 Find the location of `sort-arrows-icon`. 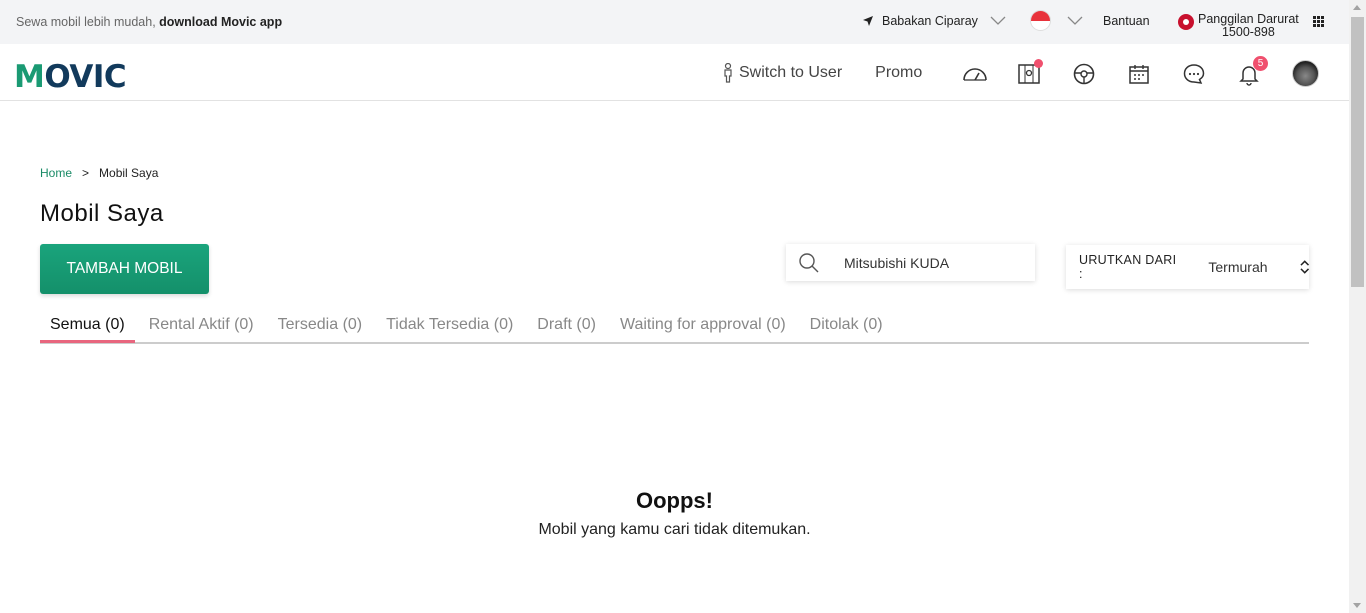

sort-arrows-icon is located at coordinates (1304, 267).